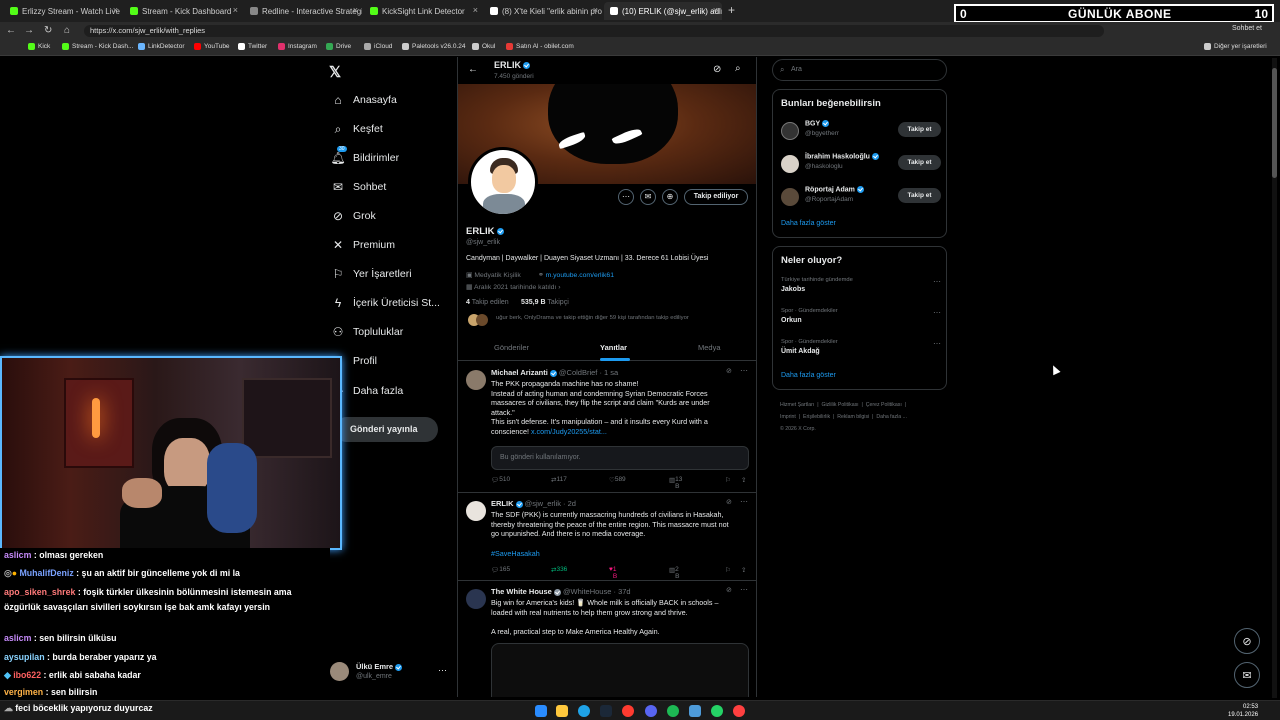  I want to click on bookmark: Okul, so click(483, 46).